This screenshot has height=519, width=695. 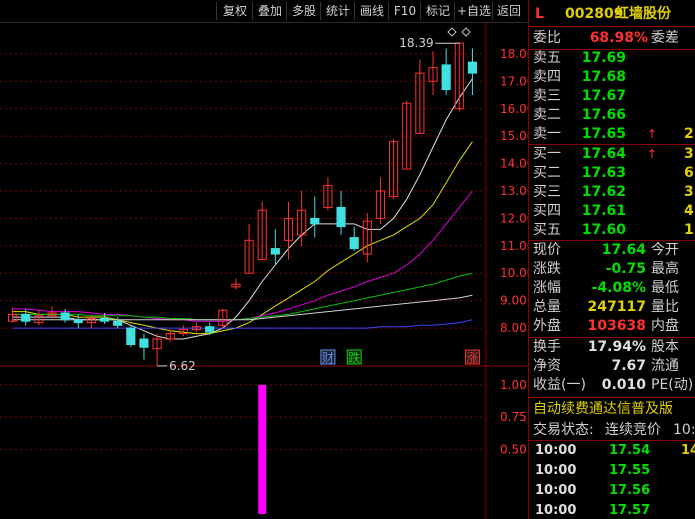 I want to click on sell-row-5: 卖五 17.69, so click(x=612, y=58).